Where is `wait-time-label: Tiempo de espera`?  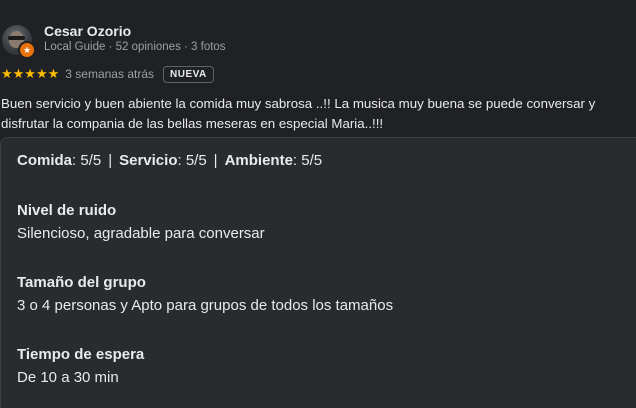 wait-time-label: Tiempo de espera is located at coordinates (81, 354).